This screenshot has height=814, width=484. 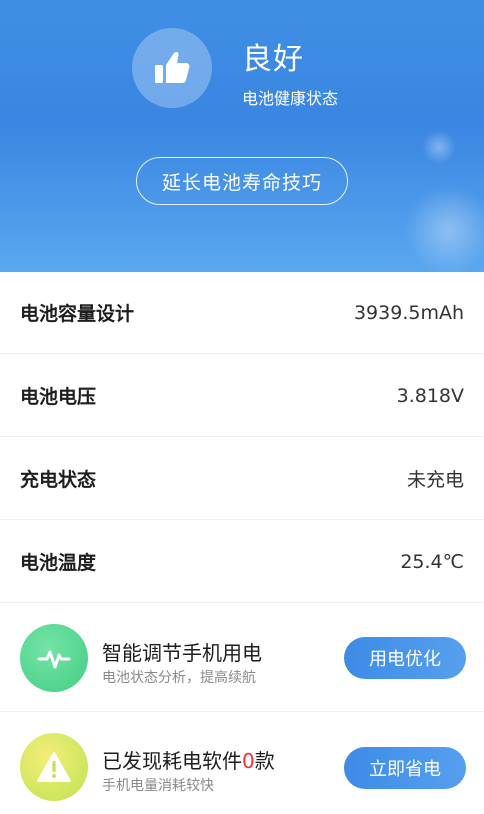 I want to click on thumbs-up-icon, so click(x=172, y=68).